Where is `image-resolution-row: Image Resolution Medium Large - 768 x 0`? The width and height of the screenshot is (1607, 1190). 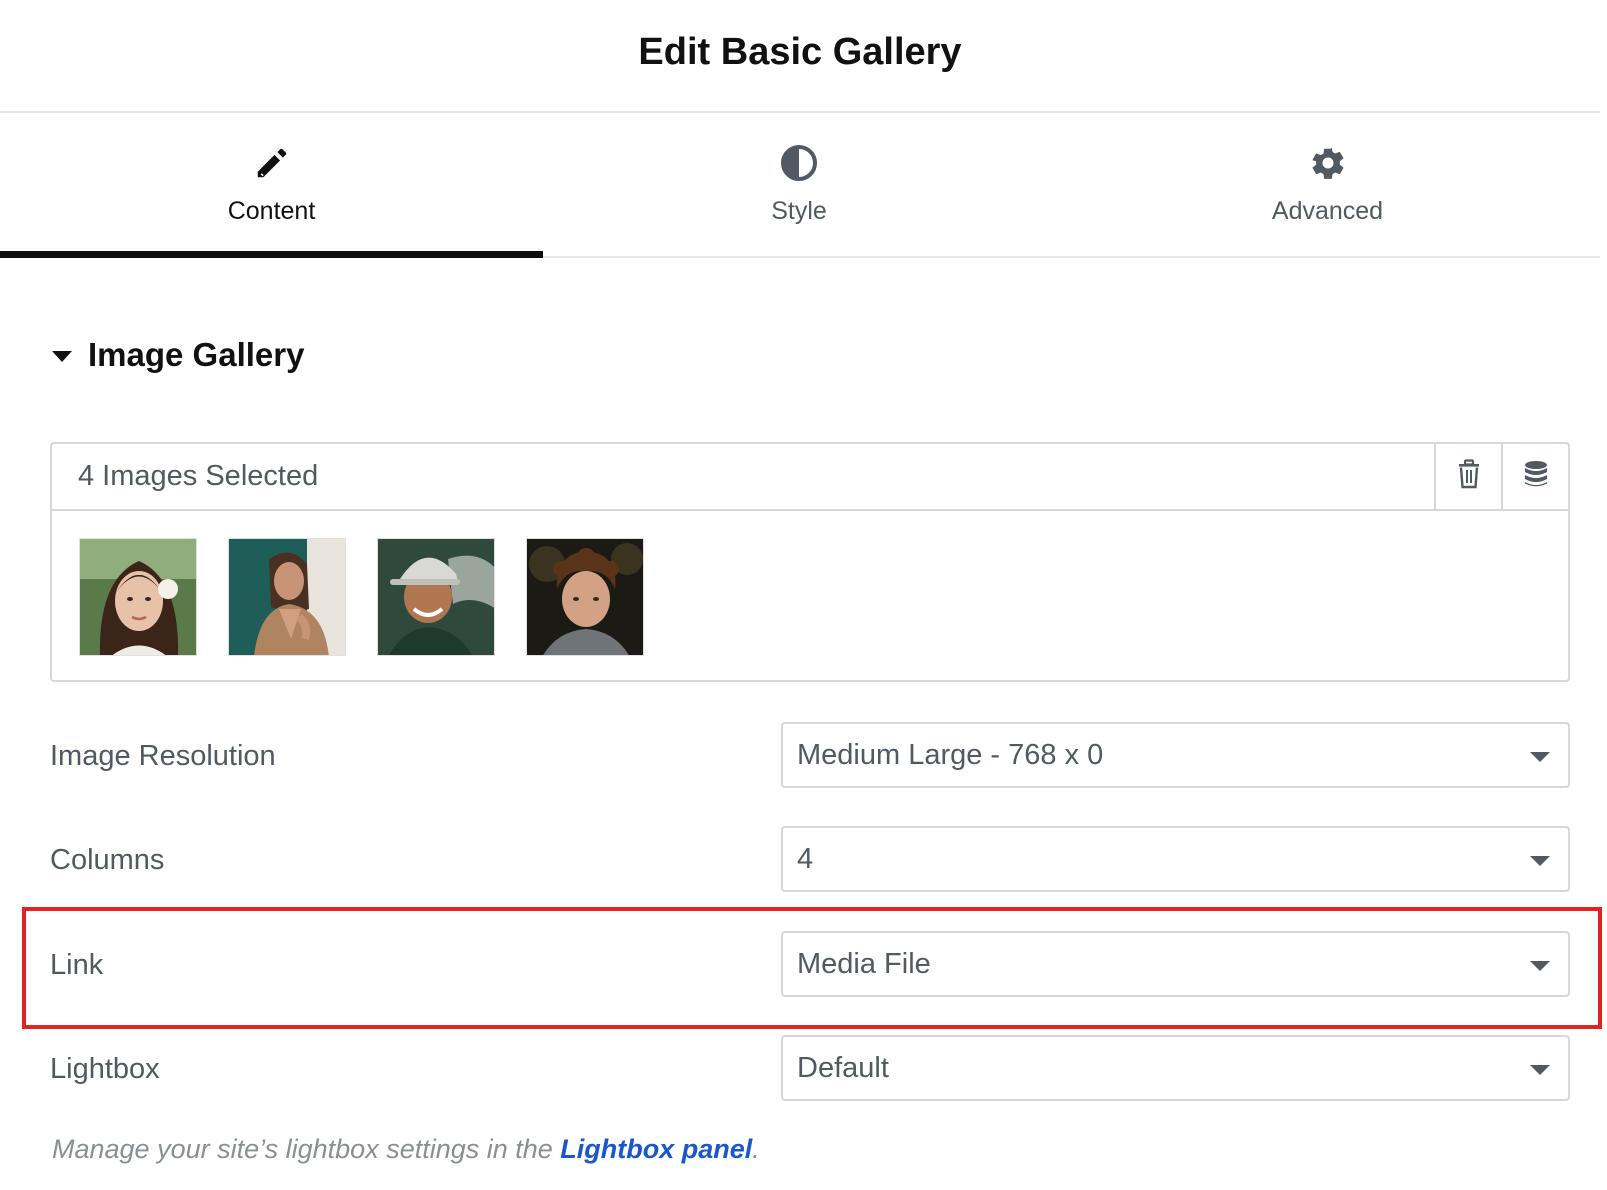 image-resolution-row: Image Resolution Medium Large - 768 x 0 is located at coordinates (810, 756).